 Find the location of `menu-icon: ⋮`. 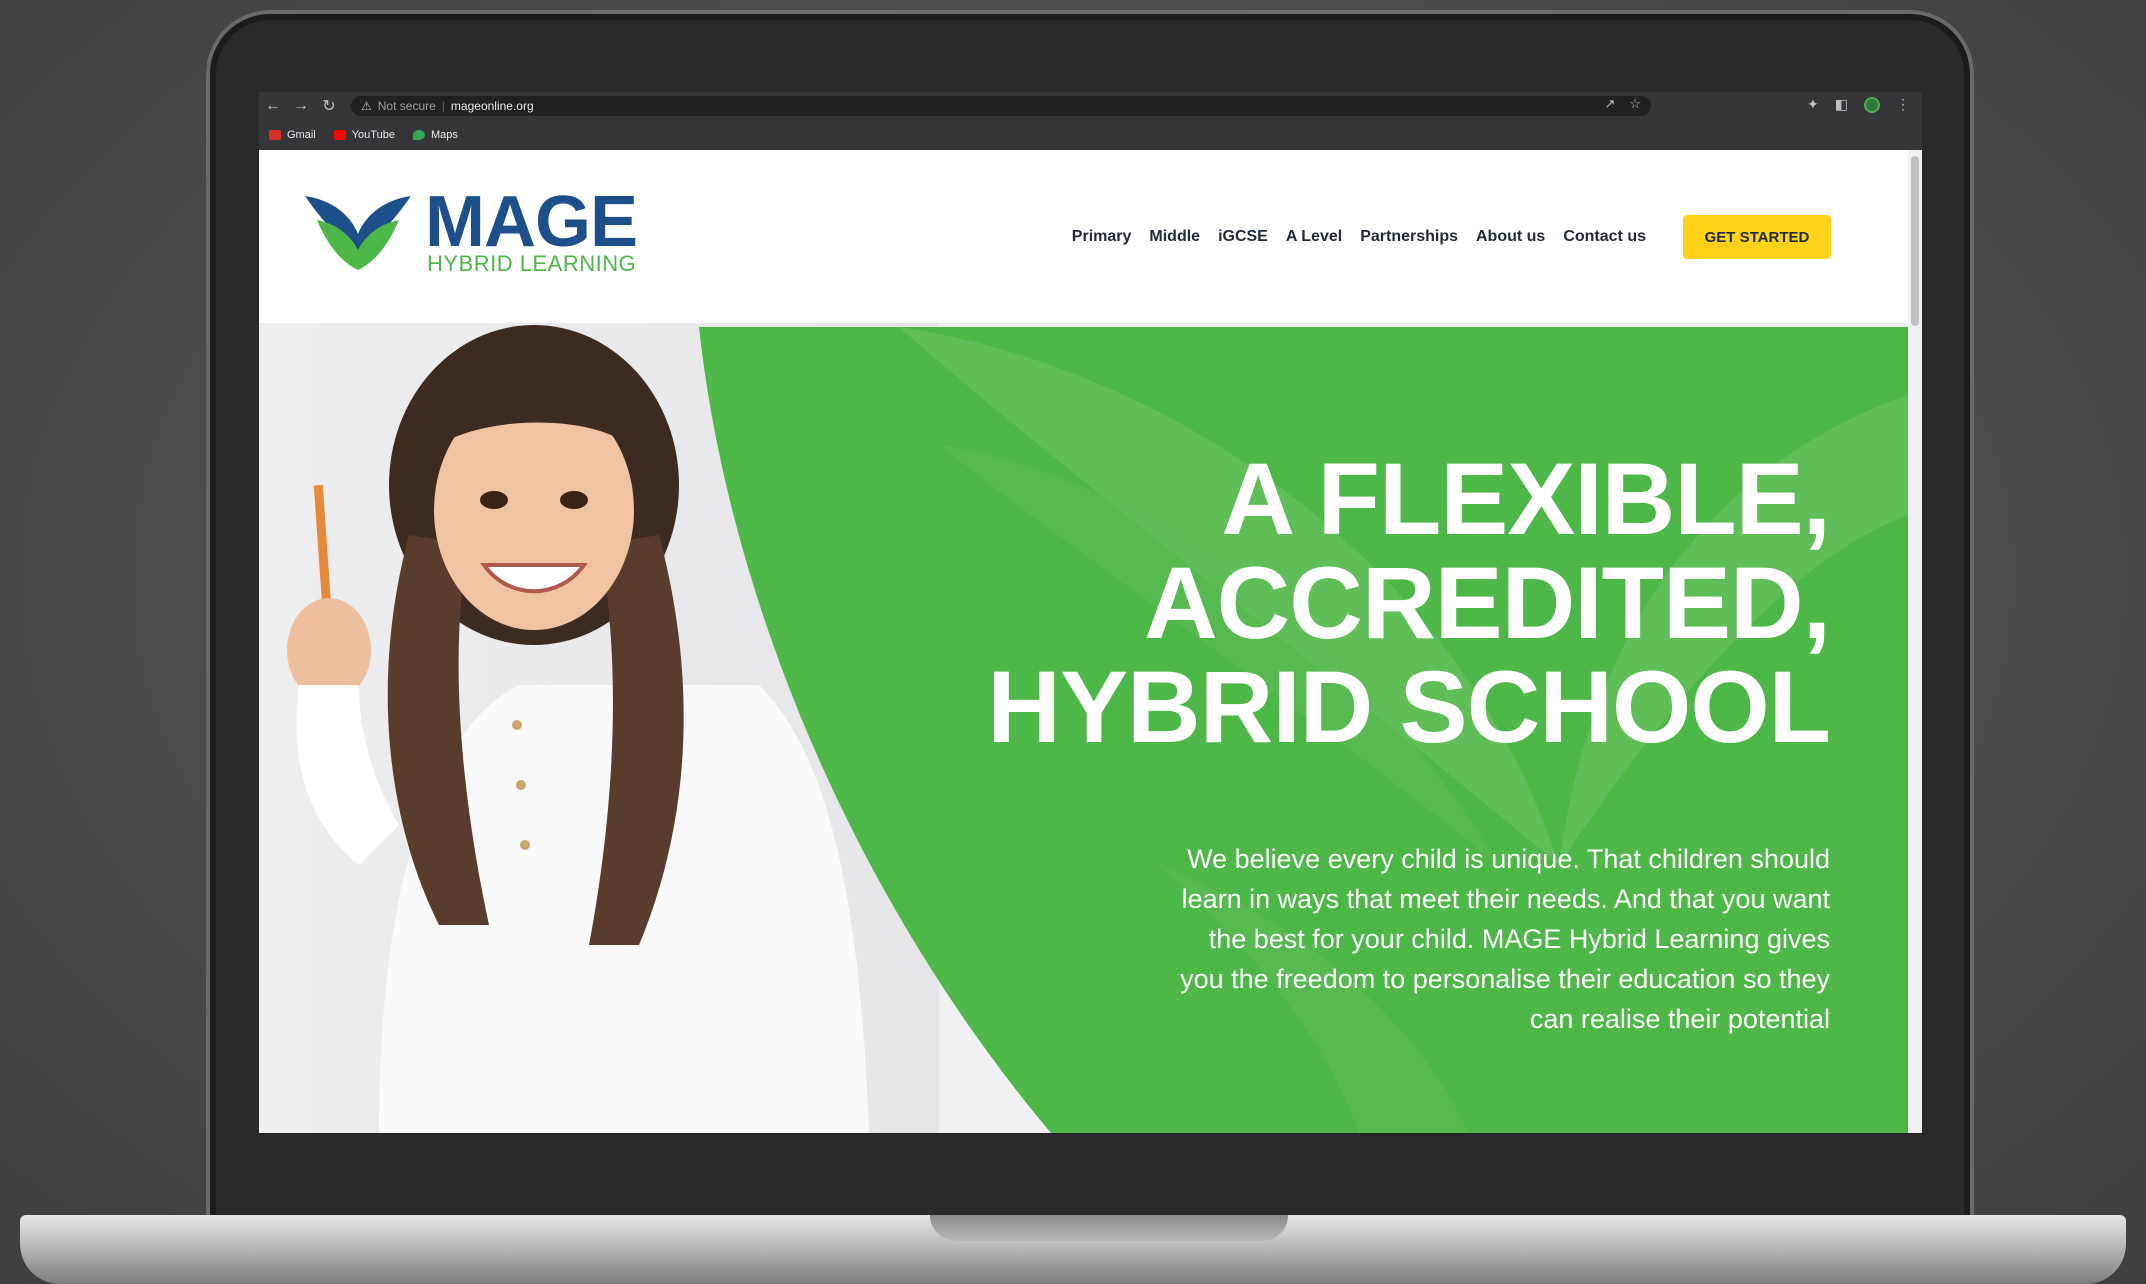

menu-icon: ⋮ is located at coordinates (1903, 104).